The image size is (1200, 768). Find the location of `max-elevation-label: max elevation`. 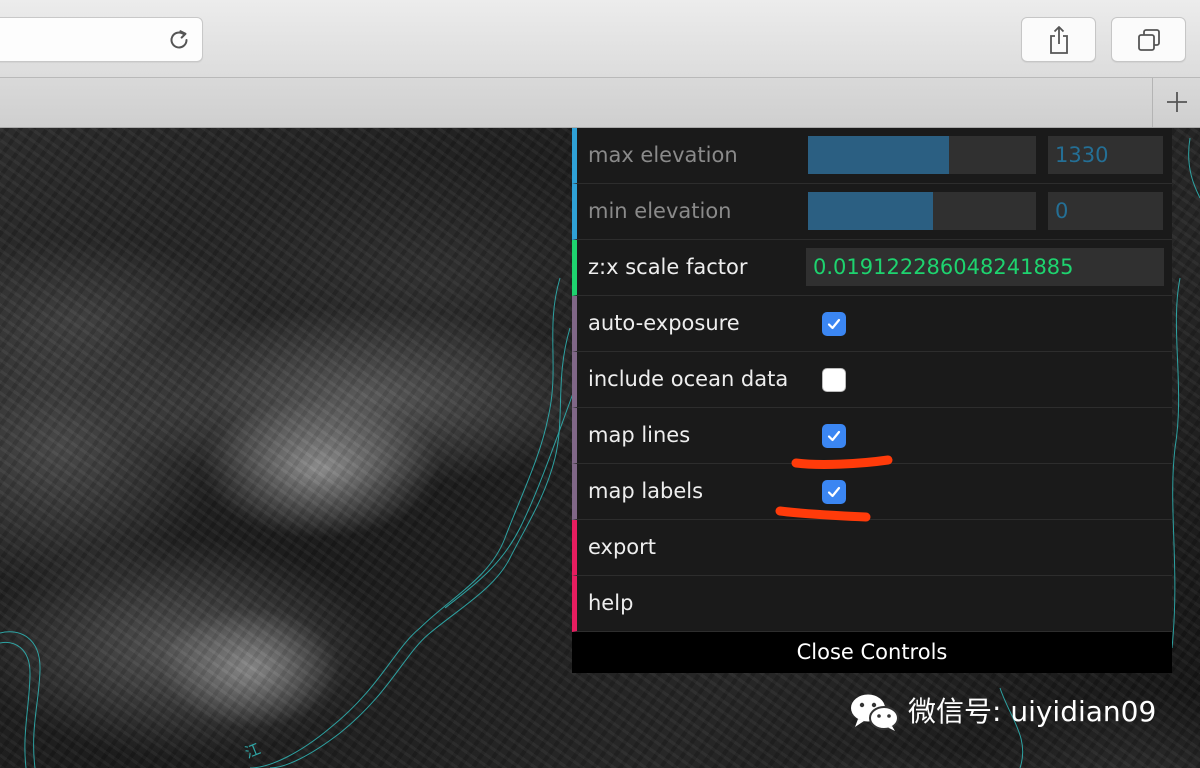

max-elevation-label: max elevation is located at coordinates (663, 155).